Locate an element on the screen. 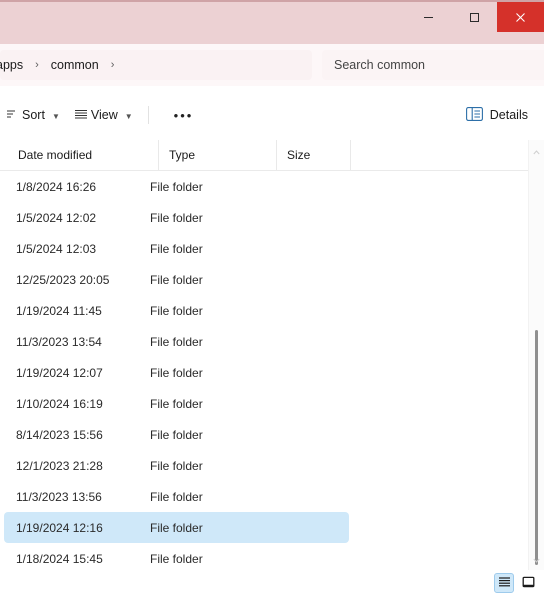 The width and height of the screenshot is (544, 596). column-header-date-modified: Date modified is located at coordinates (83, 155).